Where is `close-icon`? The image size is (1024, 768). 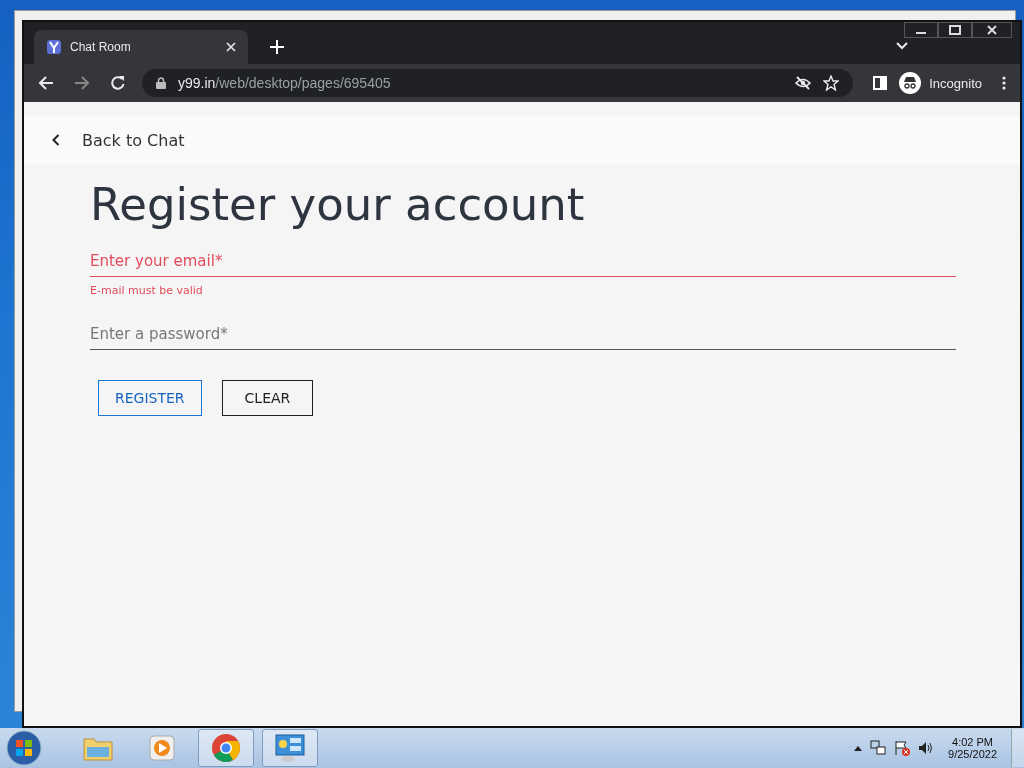
close-icon is located at coordinates (992, 30).